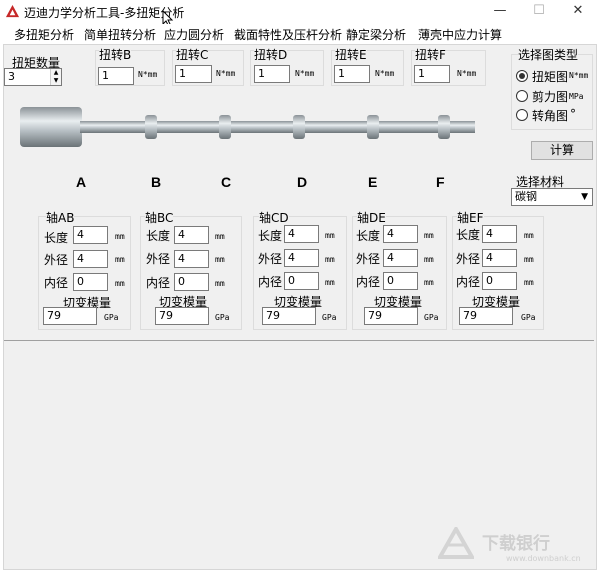  I want to click on menu-section-properties: 截面特性及压杆分析, so click(288, 34).